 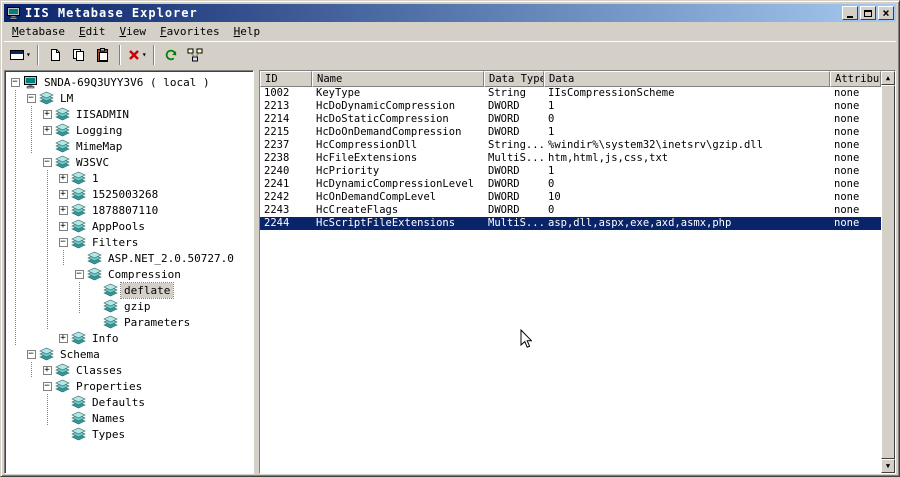 I want to click on tree-node-gzip: gzip, so click(x=129, y=306).